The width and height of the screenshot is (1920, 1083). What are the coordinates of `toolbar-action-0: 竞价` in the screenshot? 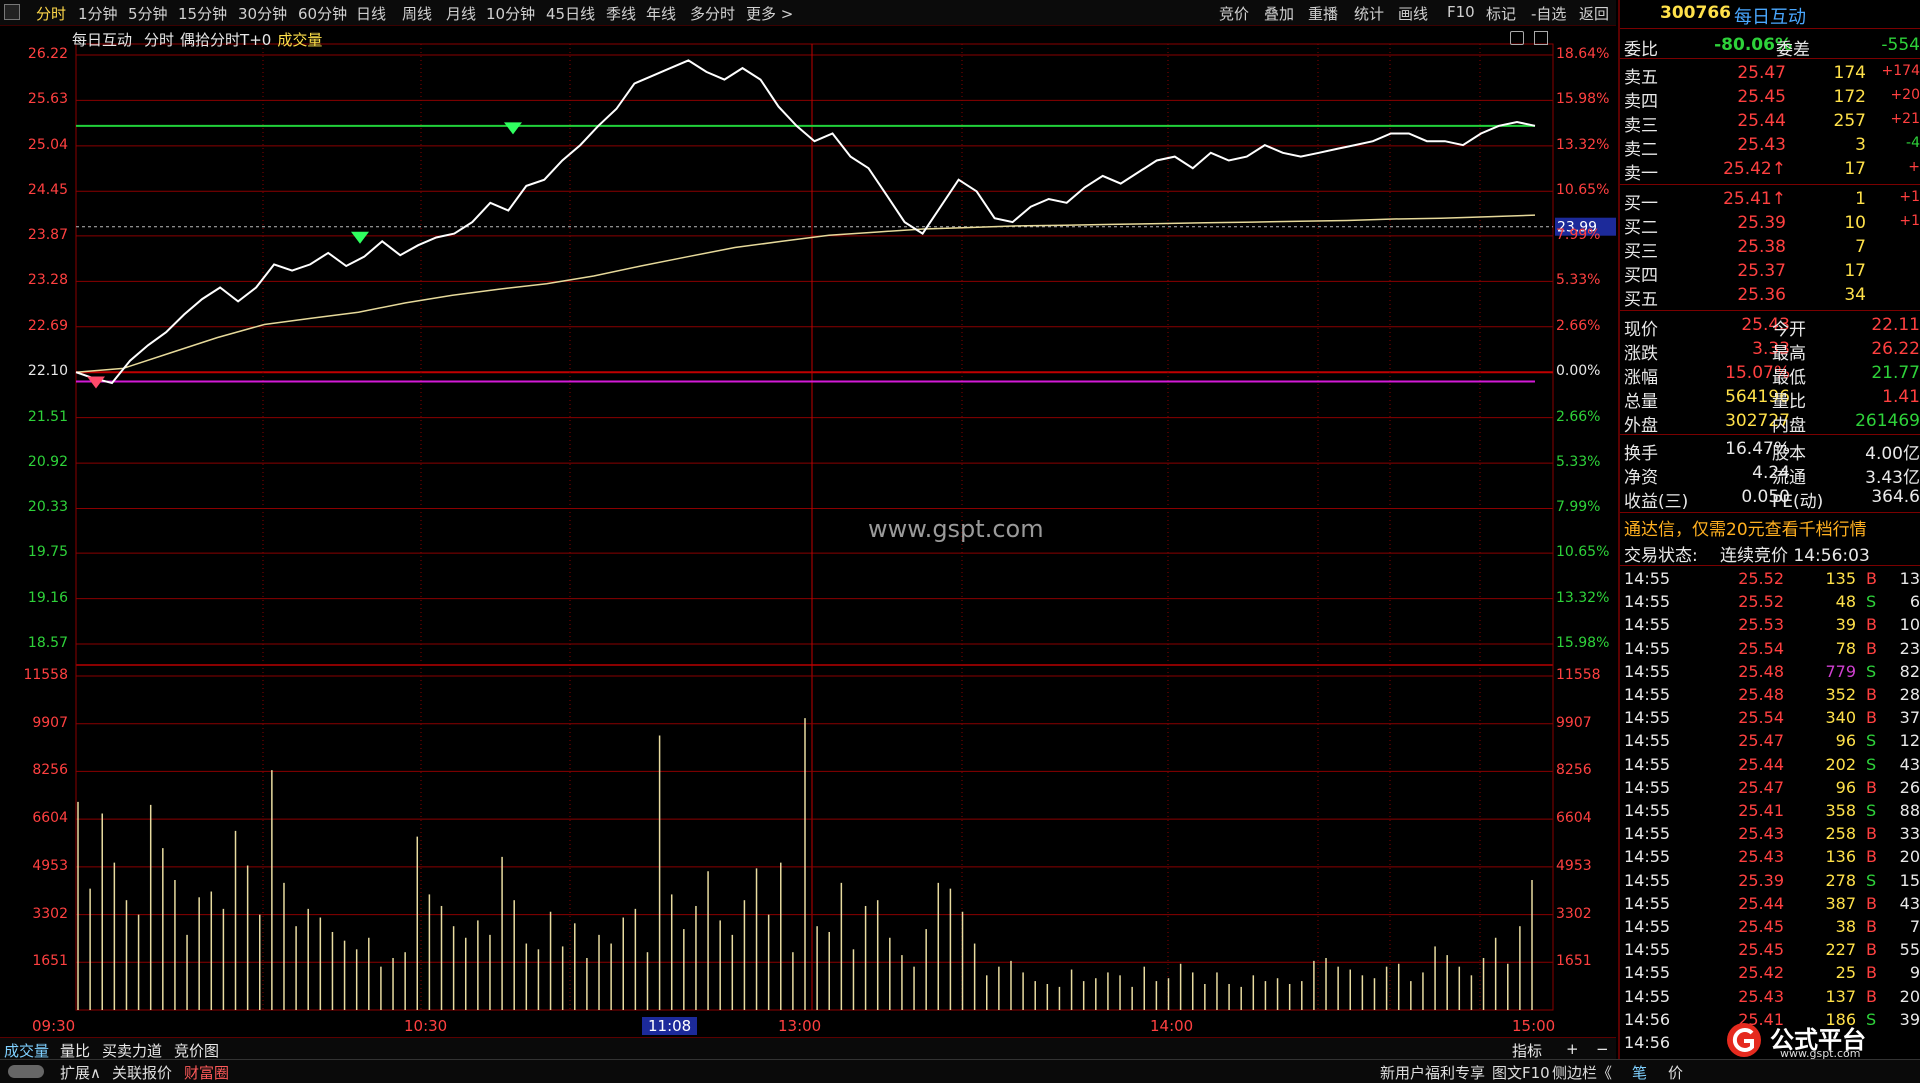 It's located at (1234, 13).